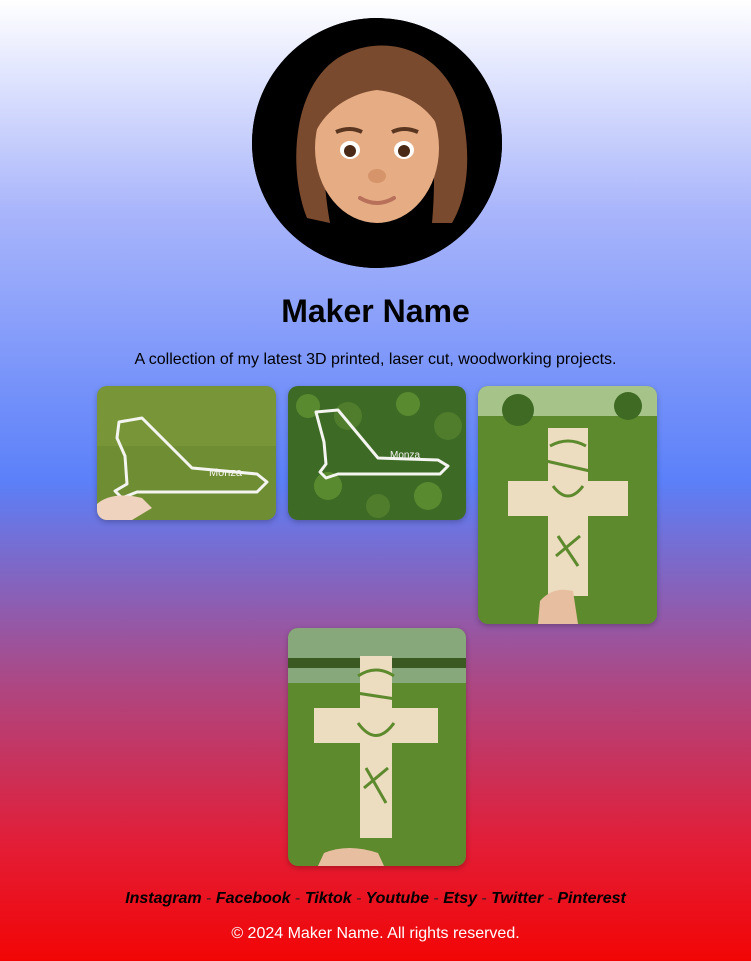  What do you see at coordinates (377, 453) in the screenshot?
I see `gallery-item-monza-2: Monza` at bounding box center [377, 453].